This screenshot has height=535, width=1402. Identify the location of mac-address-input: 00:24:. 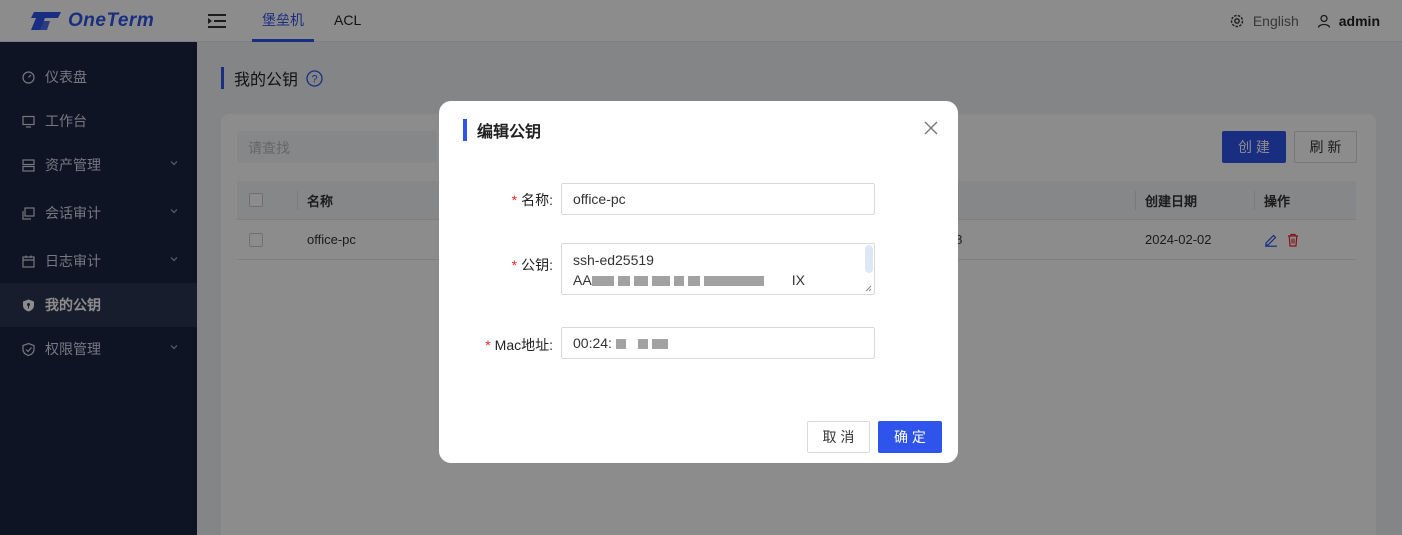
(718, 343).